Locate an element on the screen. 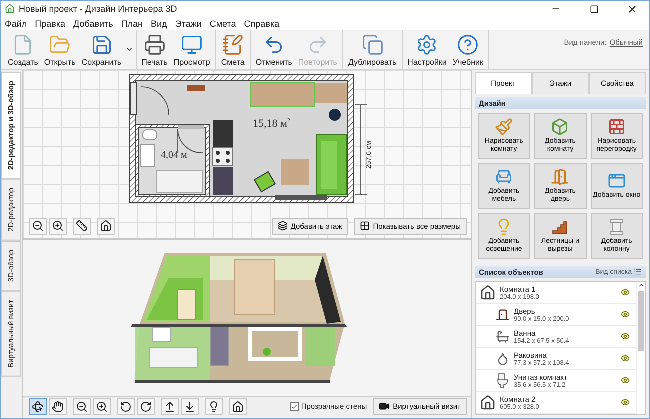 This screenshot has height=419, width=650. rotate-right-icon is located at coordinates (146, 406).